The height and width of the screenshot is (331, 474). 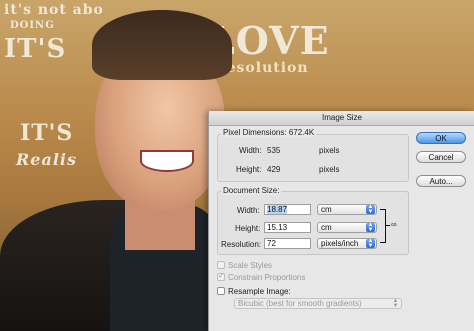 What do you see at coordinates (267, 277) in the screenshot?
I see `constrain-proportions-label: Constrain Proportions` at bounding box center [267, 277].